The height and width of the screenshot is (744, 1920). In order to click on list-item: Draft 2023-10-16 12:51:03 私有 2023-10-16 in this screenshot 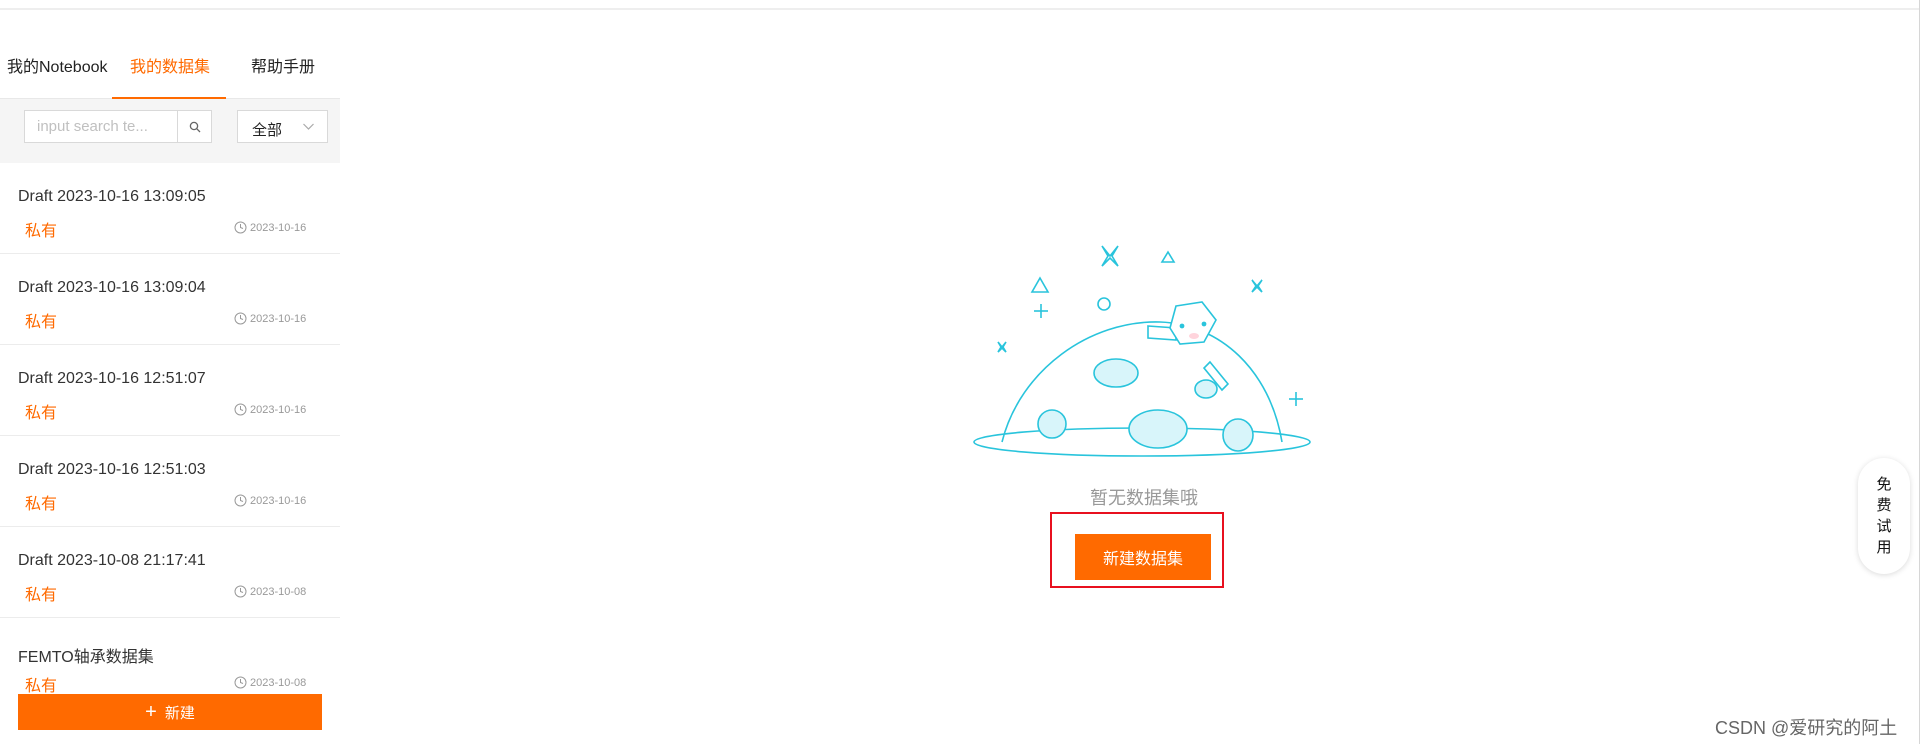, I will do `click(170, 481)`.